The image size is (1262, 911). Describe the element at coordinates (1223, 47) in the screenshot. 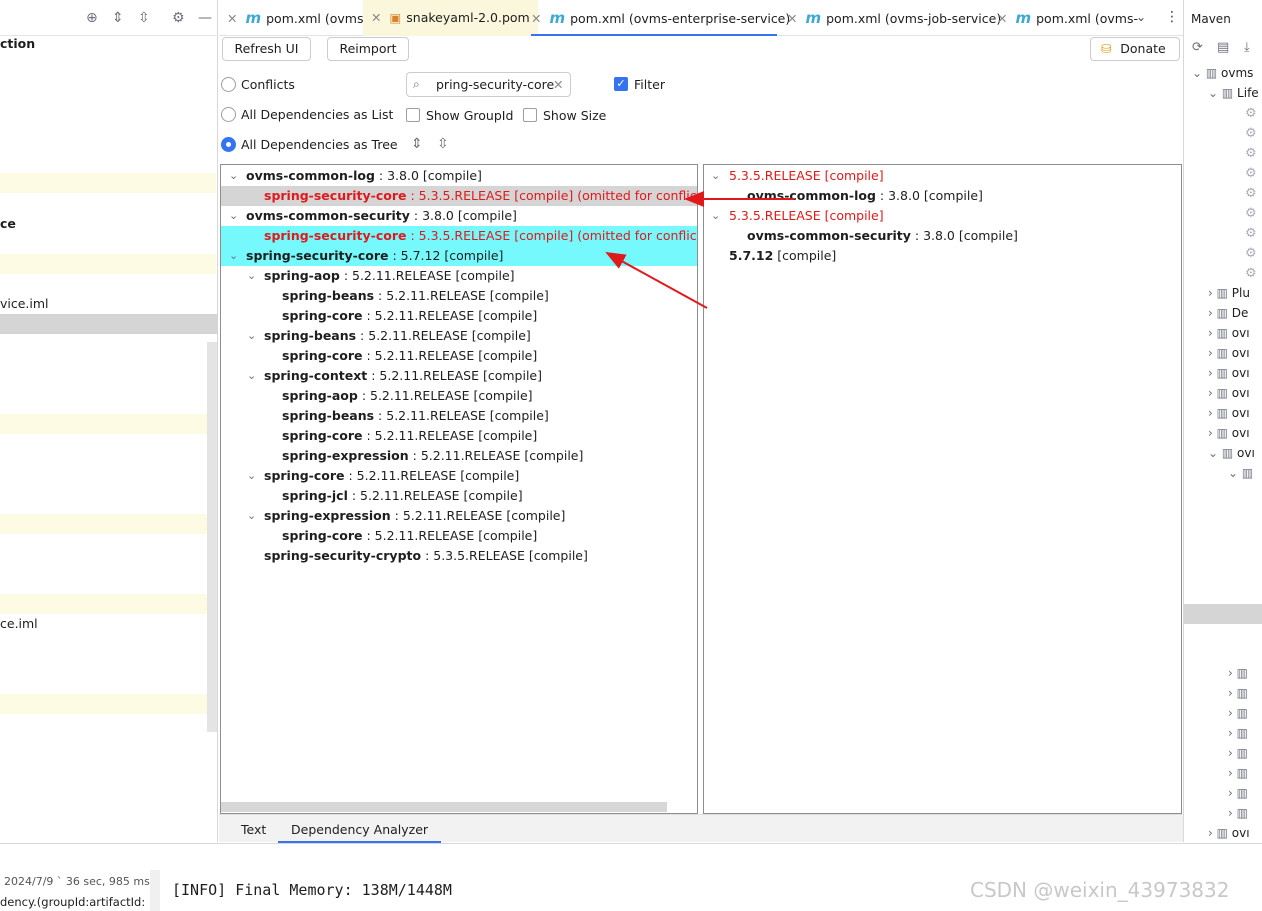

I see `add-folder-icon: ▤` at that location.